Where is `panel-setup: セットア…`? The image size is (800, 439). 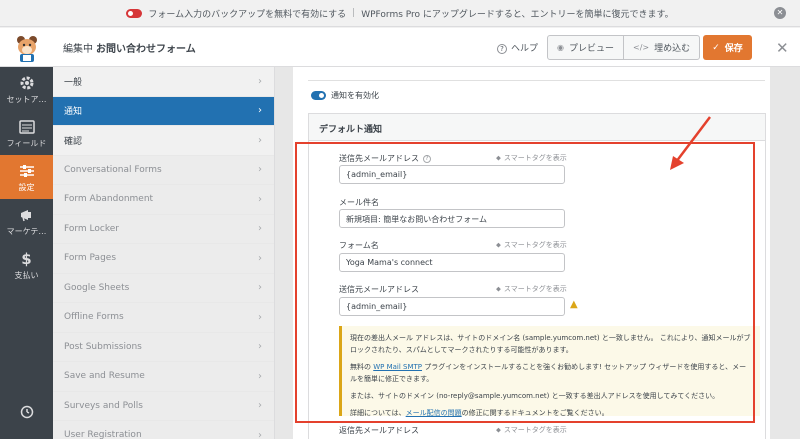
panel-setup: セットア… is located at coordinates (26, 89).